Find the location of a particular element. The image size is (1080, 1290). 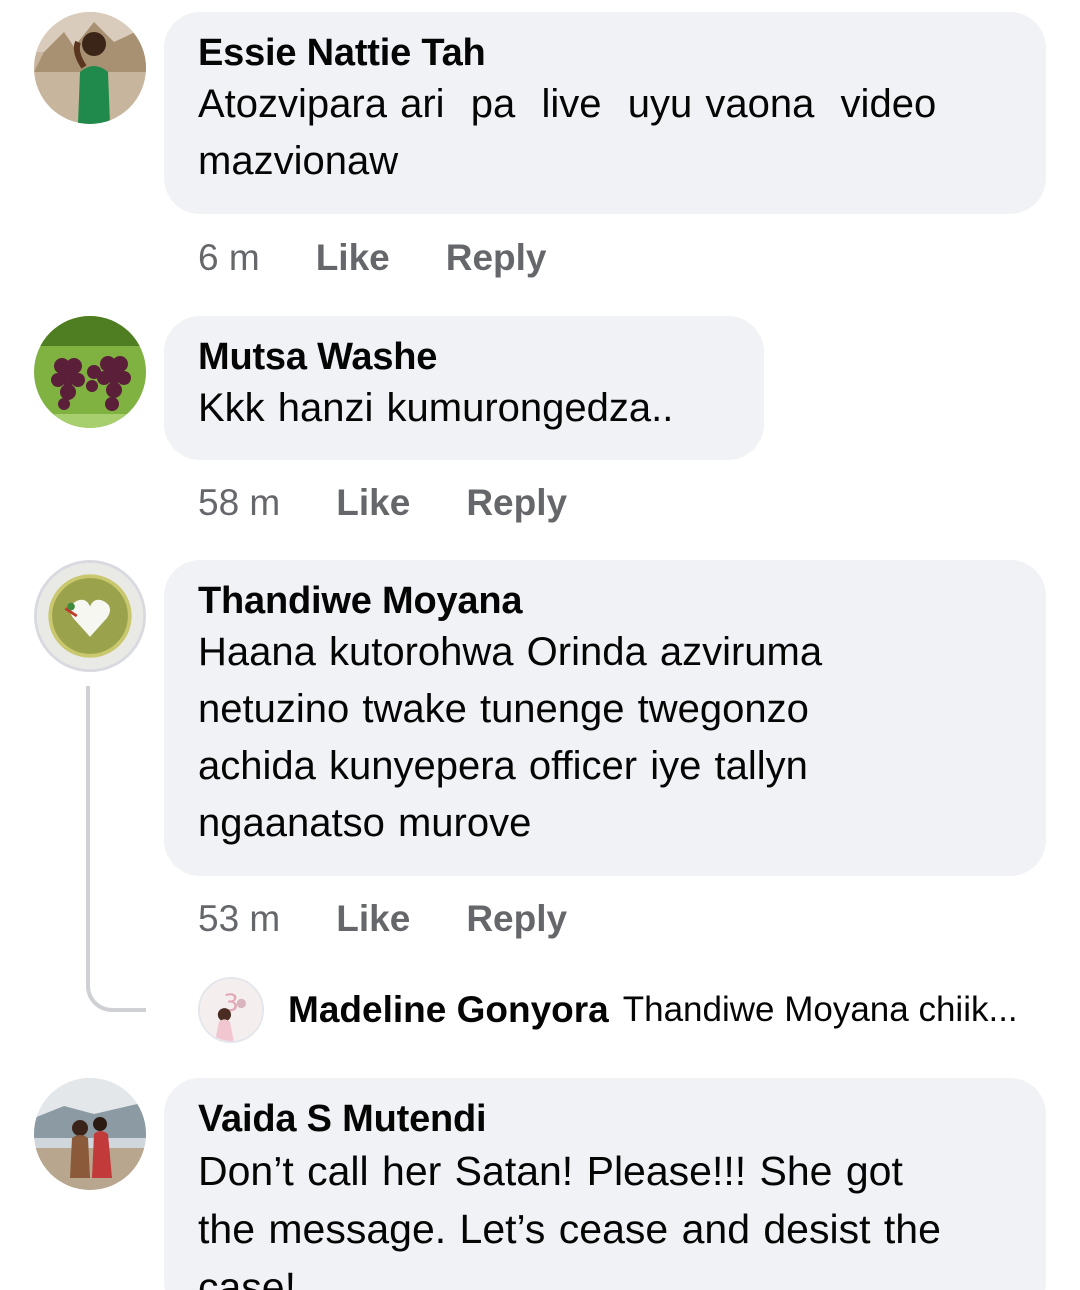

two-people-photo-icon is located at coordinates (90, 1134).